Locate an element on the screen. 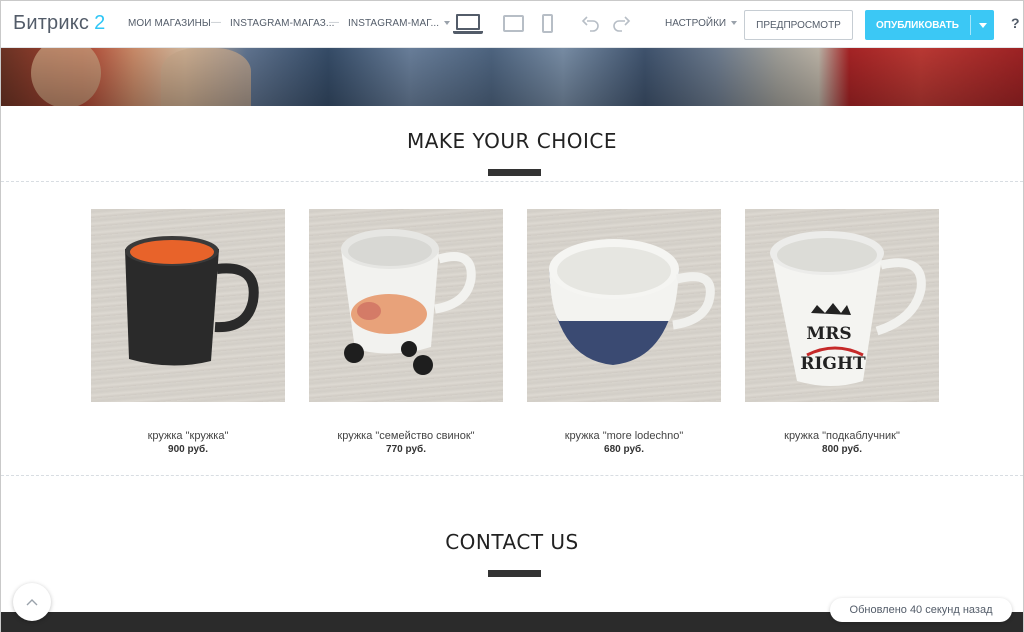 This screenshot has width=1024, height=632. product-card: кружка "кружка" 900 руб. is located at coordinates (188, 332).